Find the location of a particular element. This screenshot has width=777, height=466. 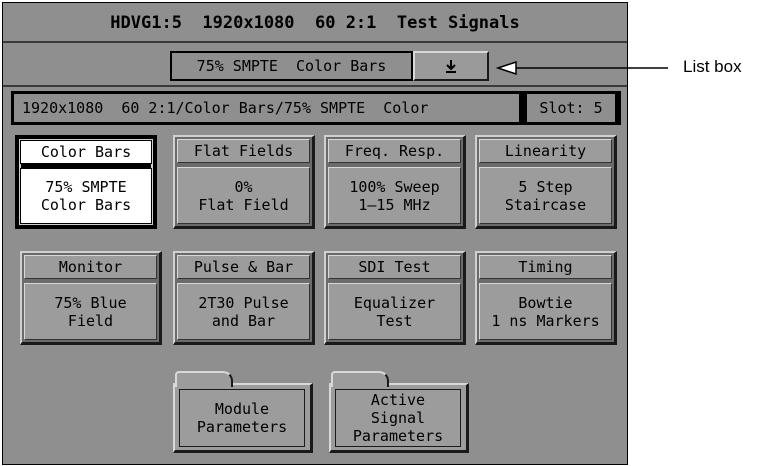

tile-freq-resp: Freq. Resp. 100% Sweep 1–15 MHz is located at coordinates (395, 182).